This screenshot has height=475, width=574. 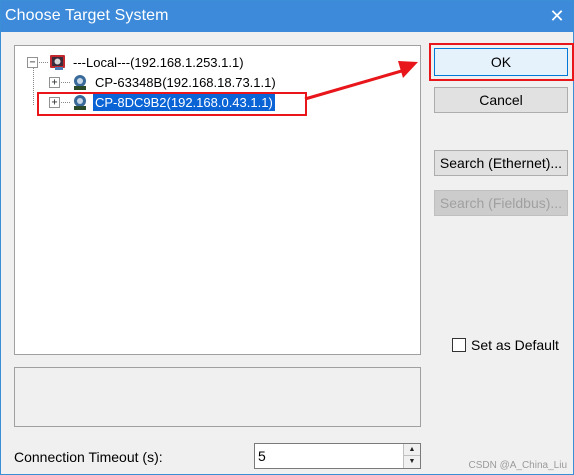 I want to click on spin-down-icon: ▼, so click(x=412, y=462).